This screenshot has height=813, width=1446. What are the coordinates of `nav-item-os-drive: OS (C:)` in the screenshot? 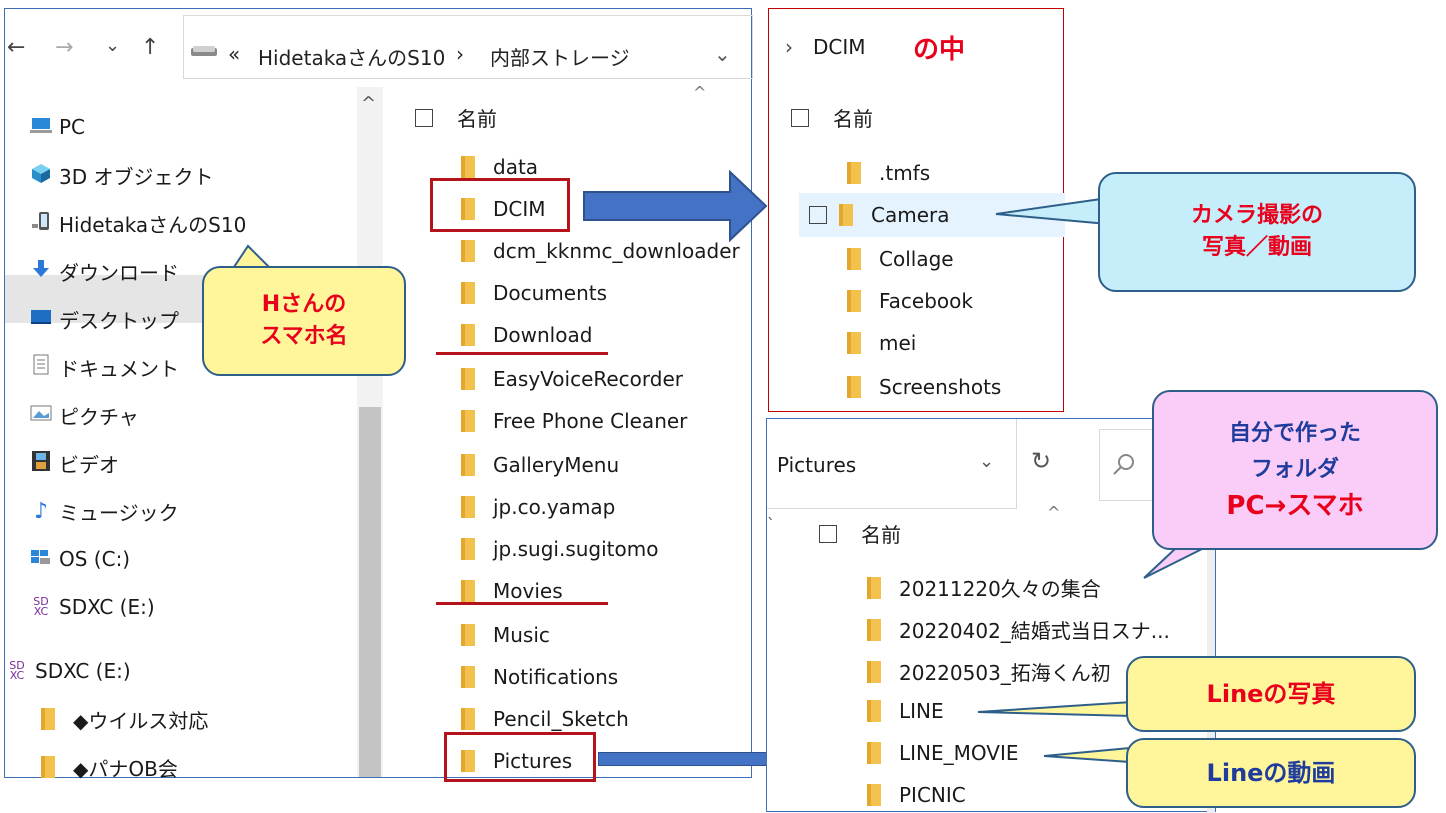 It's located at (79, 559).